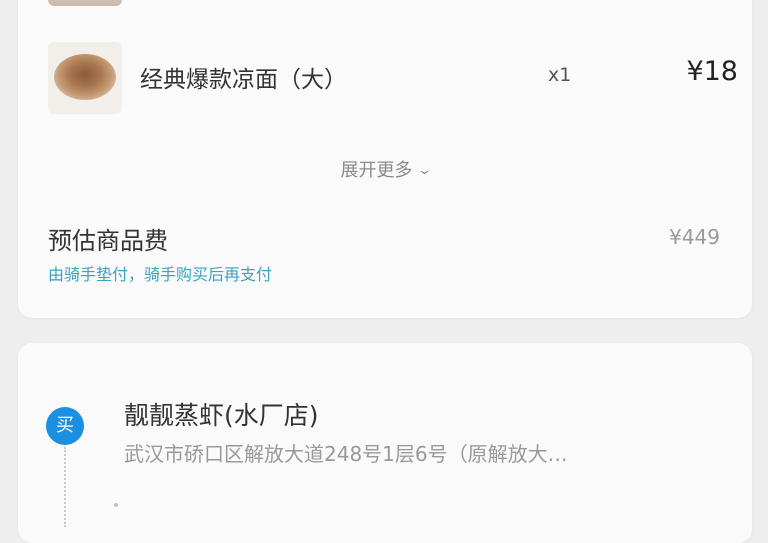 This screenshot has height=543, width=768. Describe the element at coordinates (694, 237) in the screenshot. I see `estimated-fee-value: ¥449` at that location.